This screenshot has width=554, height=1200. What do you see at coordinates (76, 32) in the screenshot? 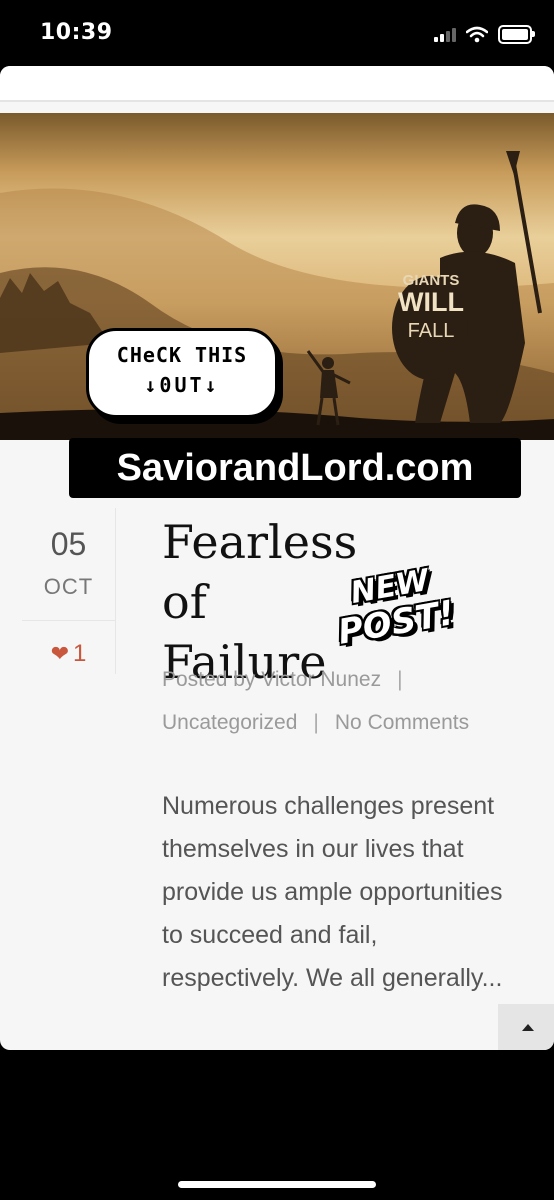
I see `status-time: 10:39` at bounding box center [76, 32].